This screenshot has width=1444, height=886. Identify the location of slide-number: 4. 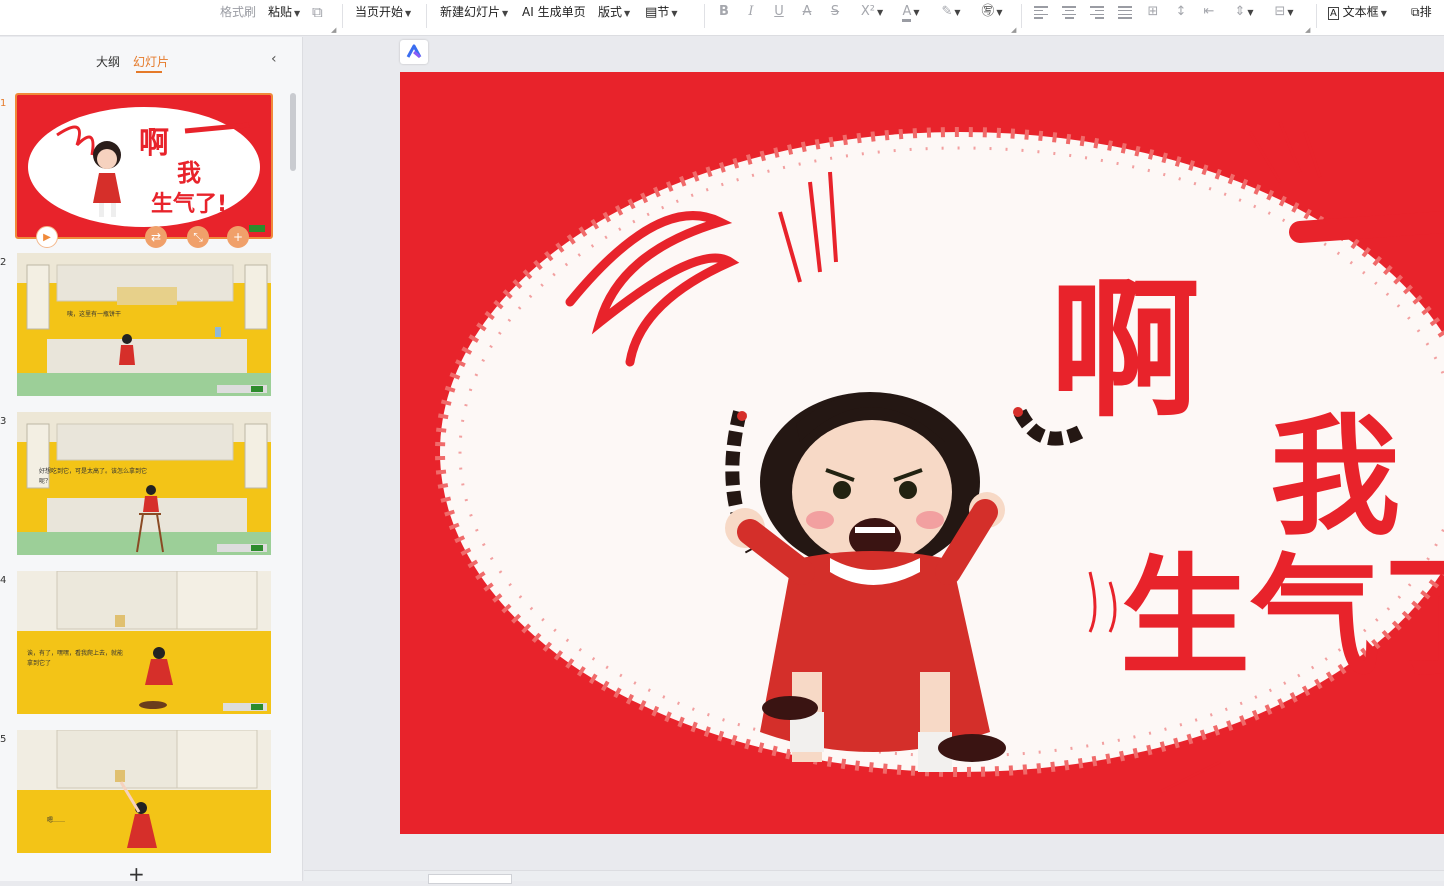
(3, 580).